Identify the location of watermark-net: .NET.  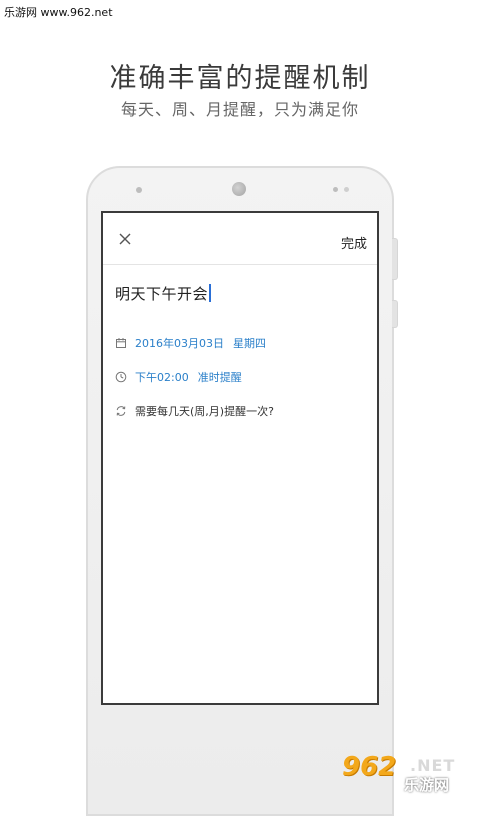
(433, 765).